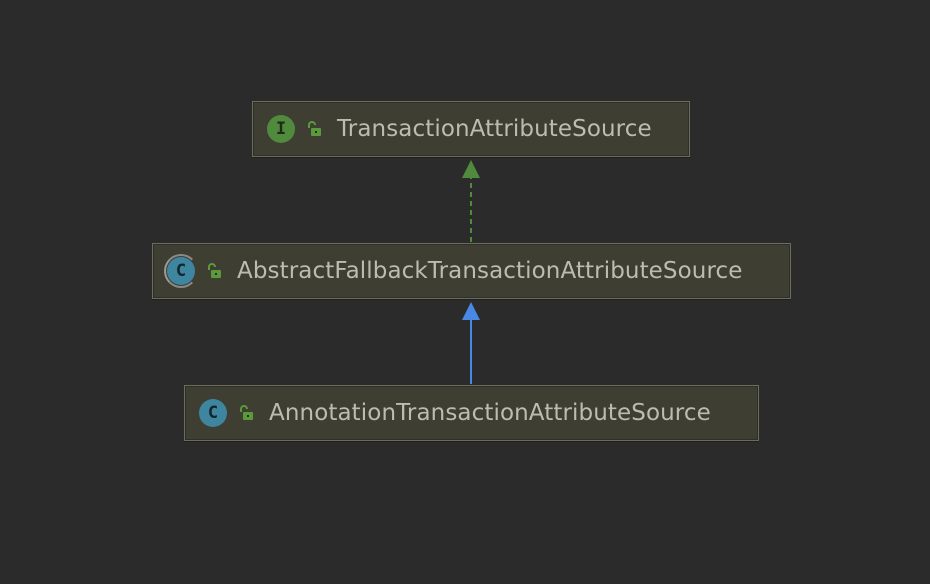 The width and height of the screenshot is (930, 584). I want to click on node-transaction-attribute-source: I TransactionAttributeSource, so click(471, 129).